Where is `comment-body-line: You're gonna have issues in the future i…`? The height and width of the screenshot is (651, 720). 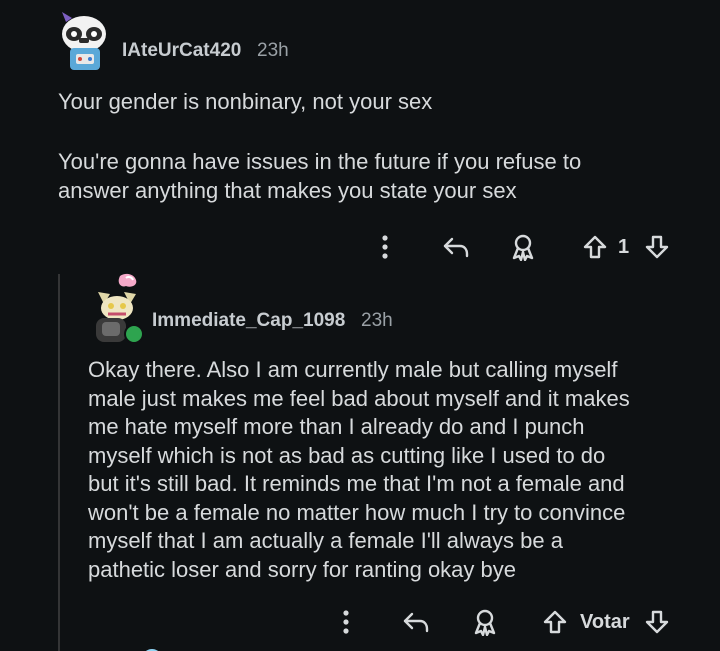 comment-body-line: You're gonna have issues in the future i… is located at coordinates (320, 161).